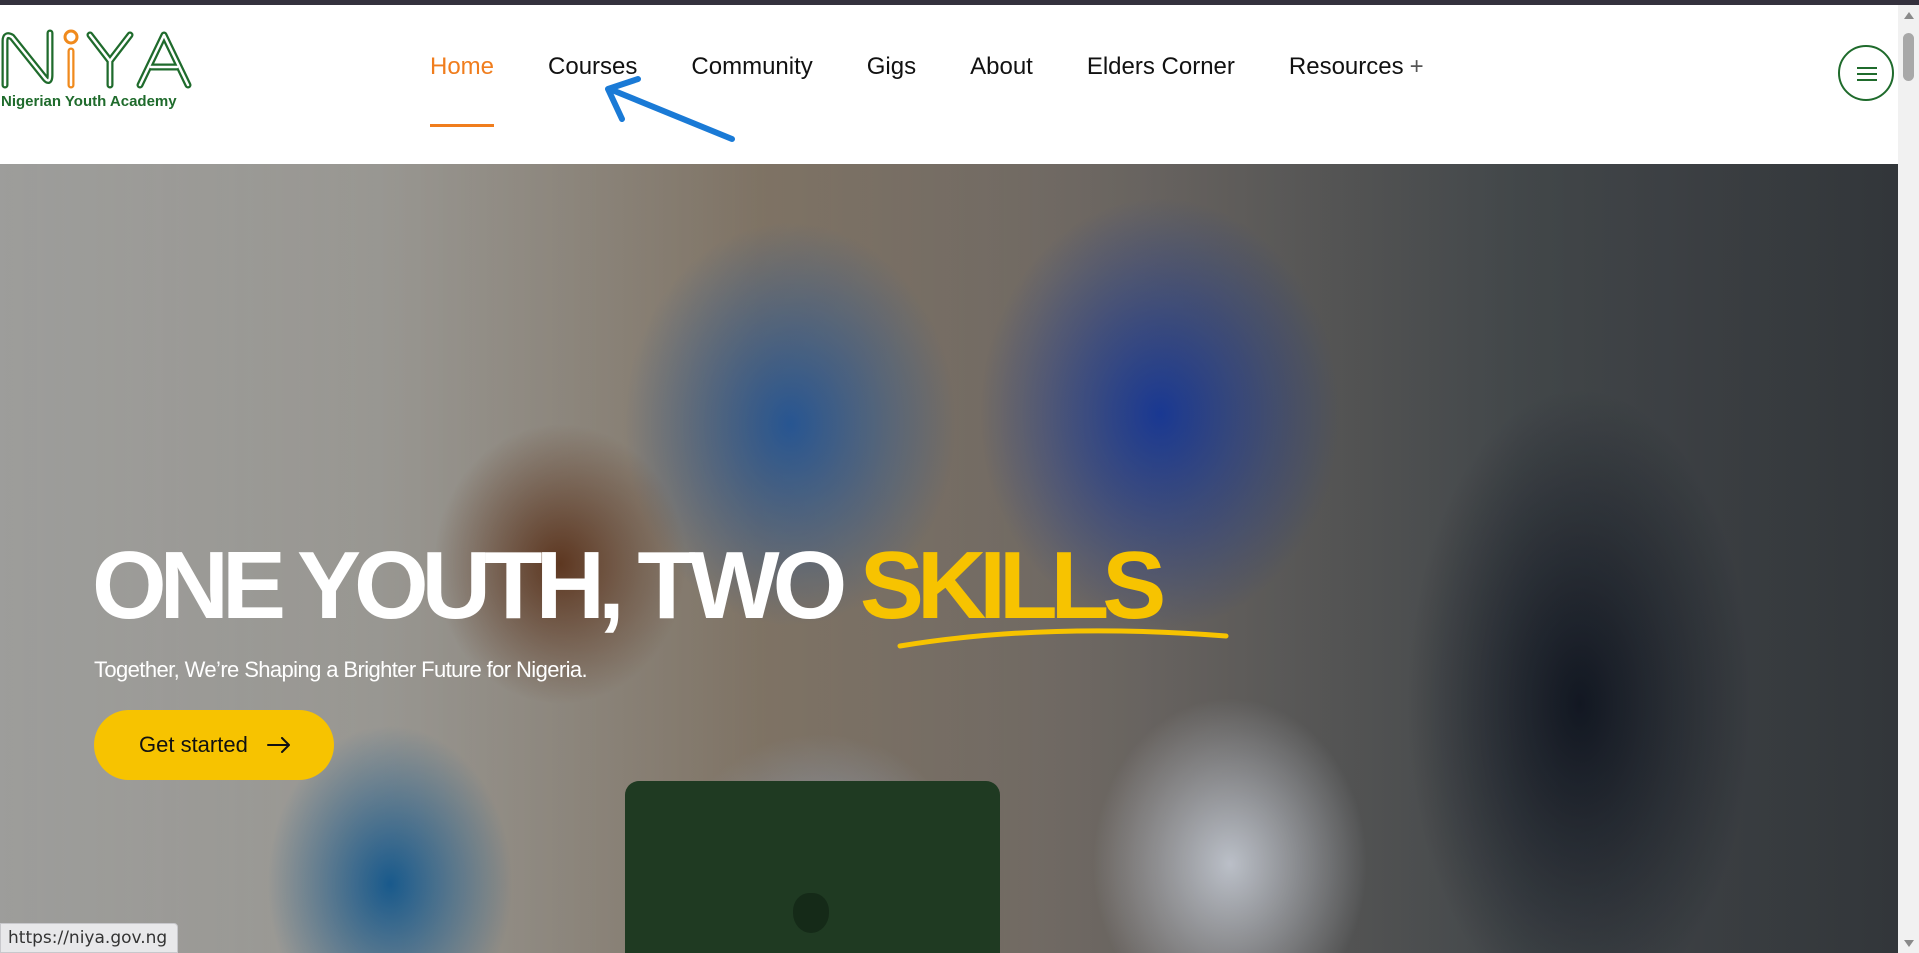 This screenshot has width=1919, height=953. I want to click on scroll-up-arrow-icon, so click(1909, 15).